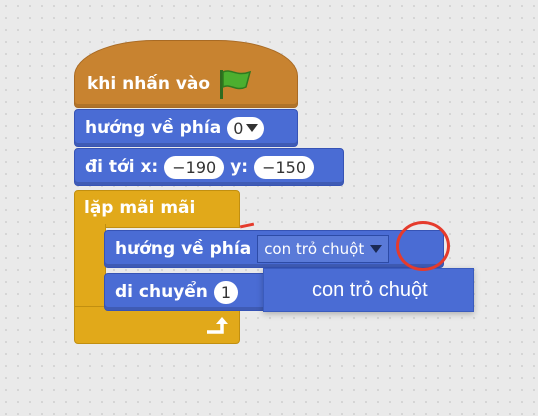 This screenshot has height=416, width=538. I want to click on dropdown-menu: con trỏ chuột, so click(368, 290).